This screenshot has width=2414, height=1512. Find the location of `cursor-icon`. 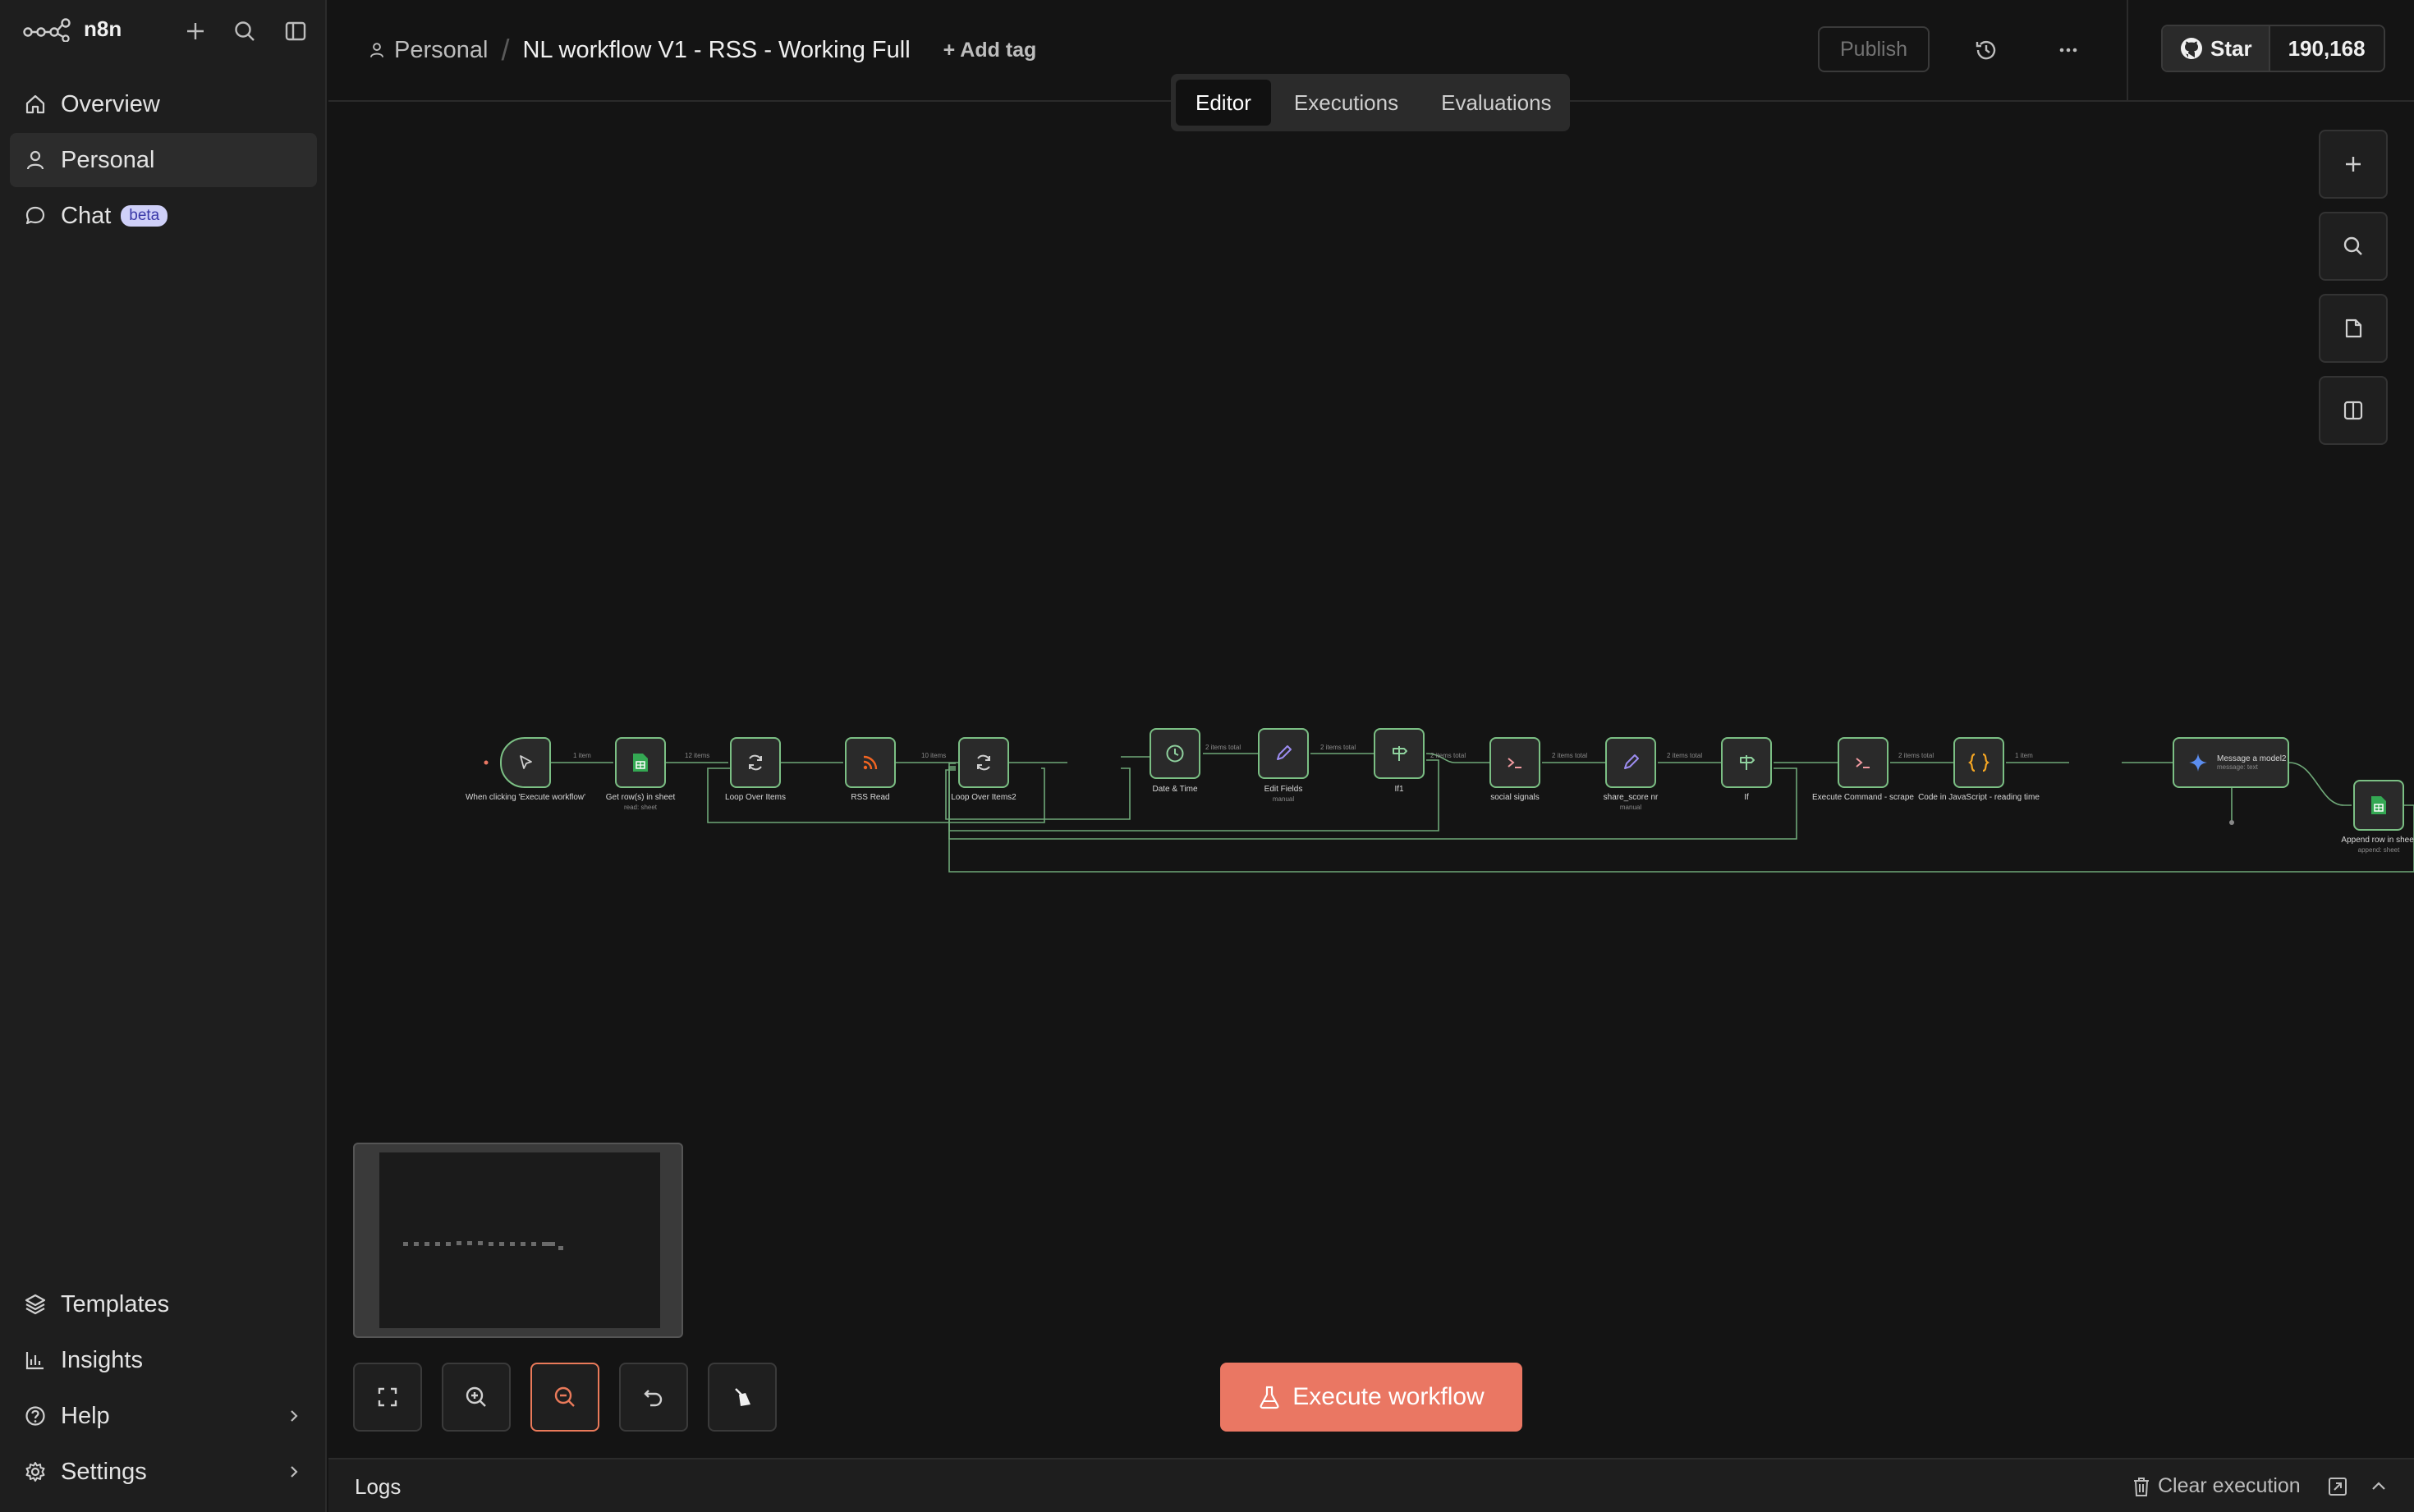

cursor-icon is located at coordinates (526, 762).